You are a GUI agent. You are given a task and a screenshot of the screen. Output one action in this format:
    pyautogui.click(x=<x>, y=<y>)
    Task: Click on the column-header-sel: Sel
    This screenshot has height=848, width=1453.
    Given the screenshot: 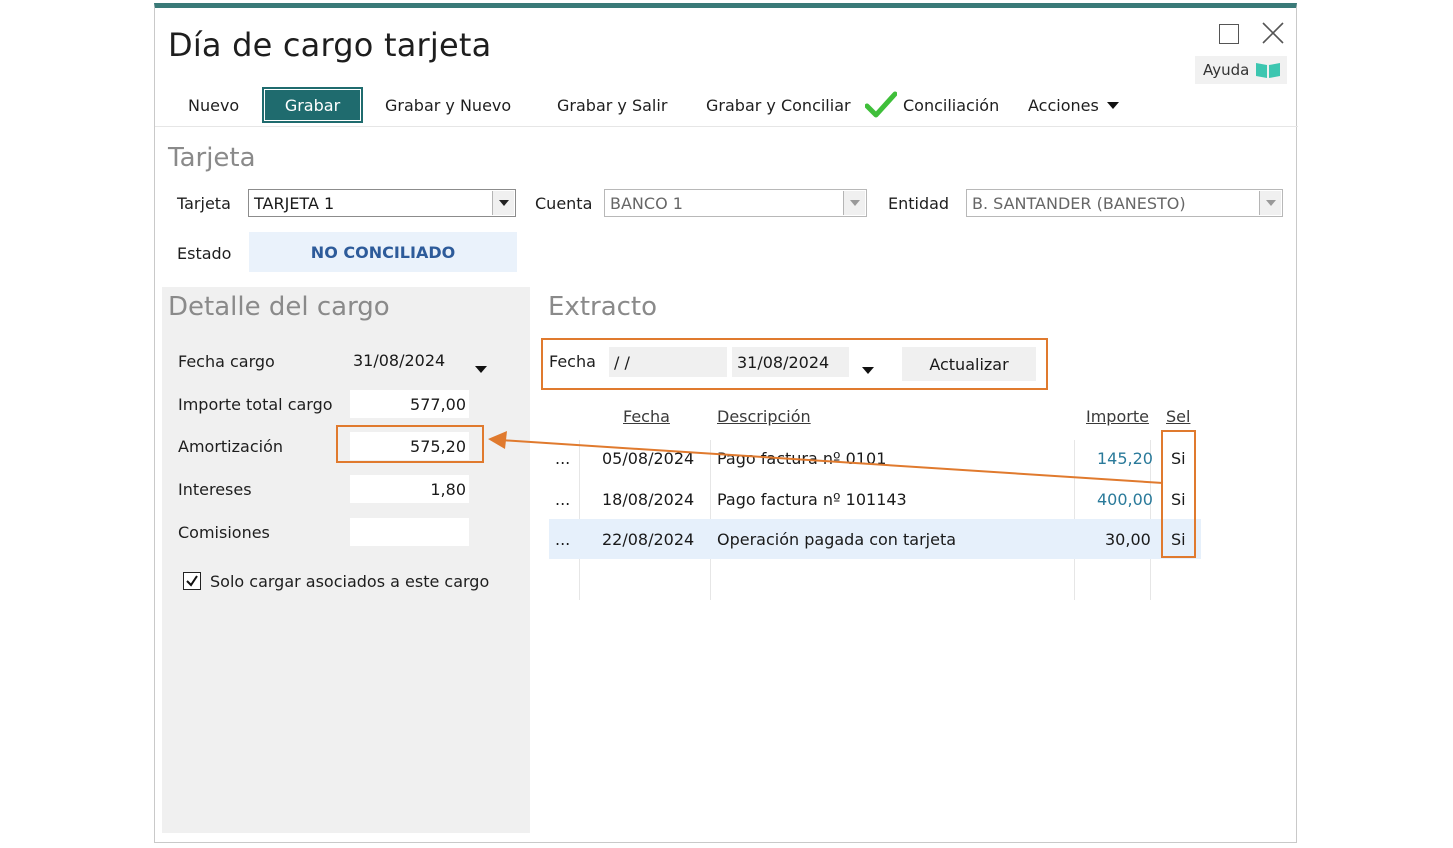 What is the action you would take?
    pyautogui.click(x=1178, y=416)
    